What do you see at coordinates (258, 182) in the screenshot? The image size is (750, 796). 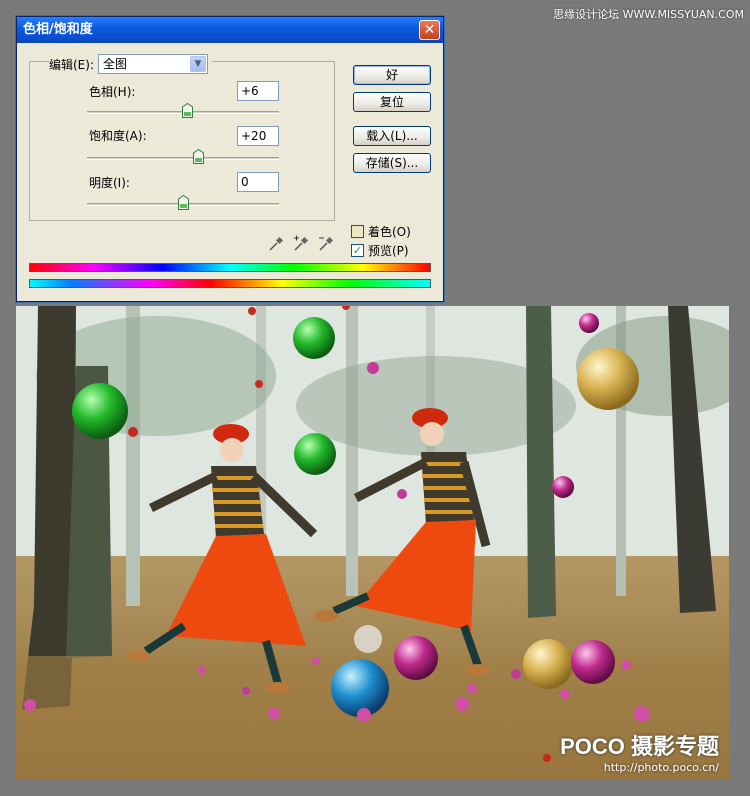 I see `lightness-input: 0` at bounding box center [258, 182].